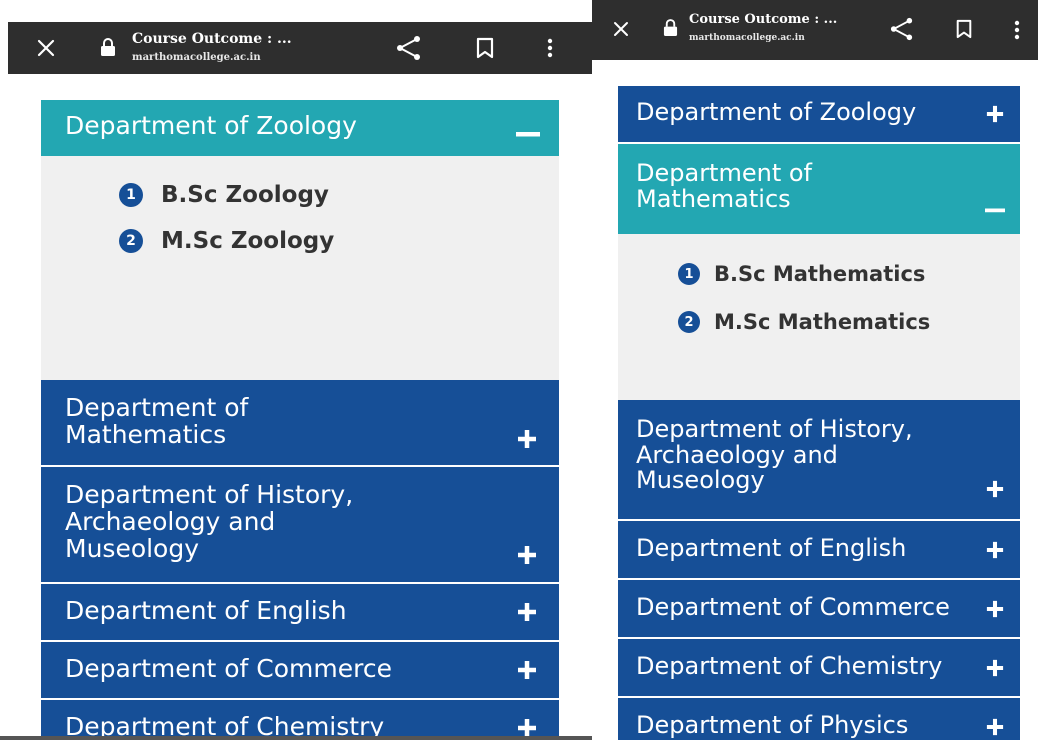 Image resolution: width=1038 pixels, height=740 pixels. What do you see at coordinates (789, 666) in the screenshot?
I see `accordion-header-label: Department of Chemistry` at bounding box center [789, 666].